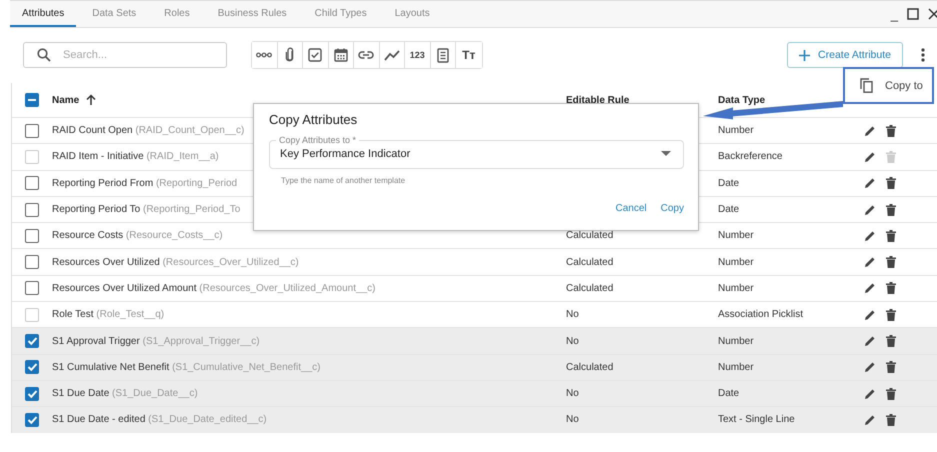 The height and width of the screenshot is (452, 937). Describe the element at coordinates (672, 208) in the screenshot. I see `dialog-button: Copy` at that location.